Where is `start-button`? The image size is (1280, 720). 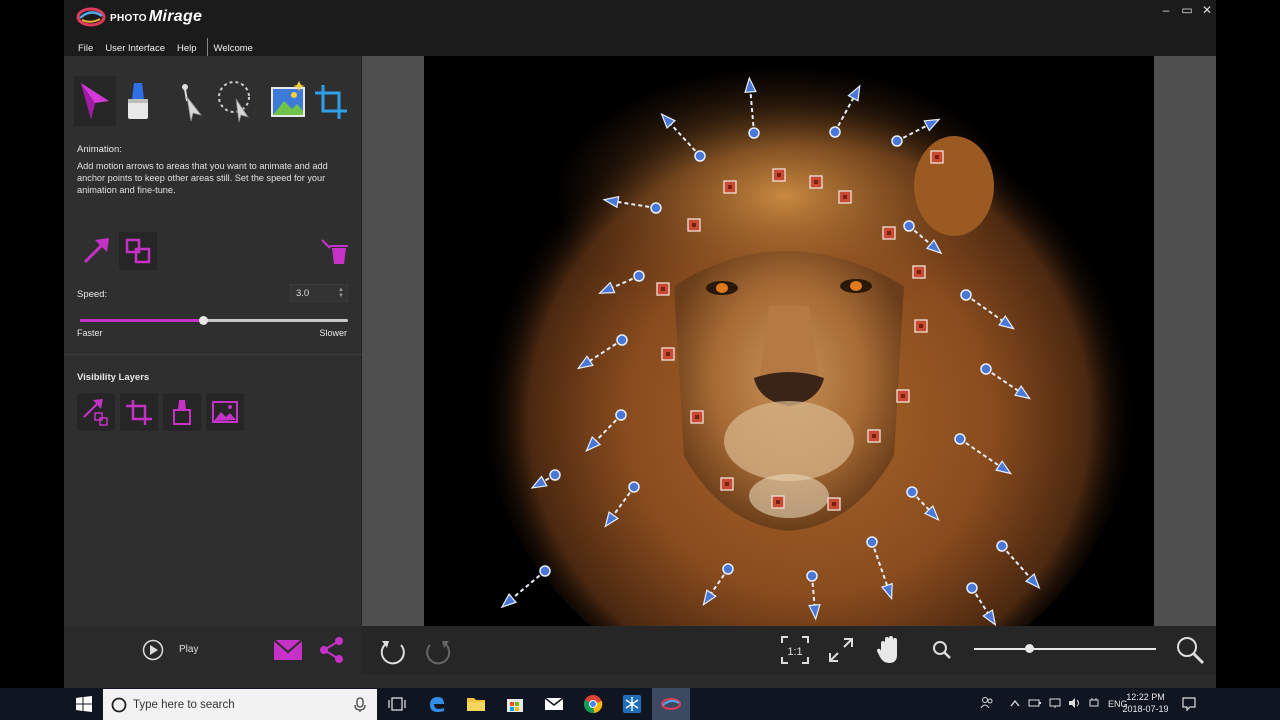
start-button is located at coordinates (84, 704).